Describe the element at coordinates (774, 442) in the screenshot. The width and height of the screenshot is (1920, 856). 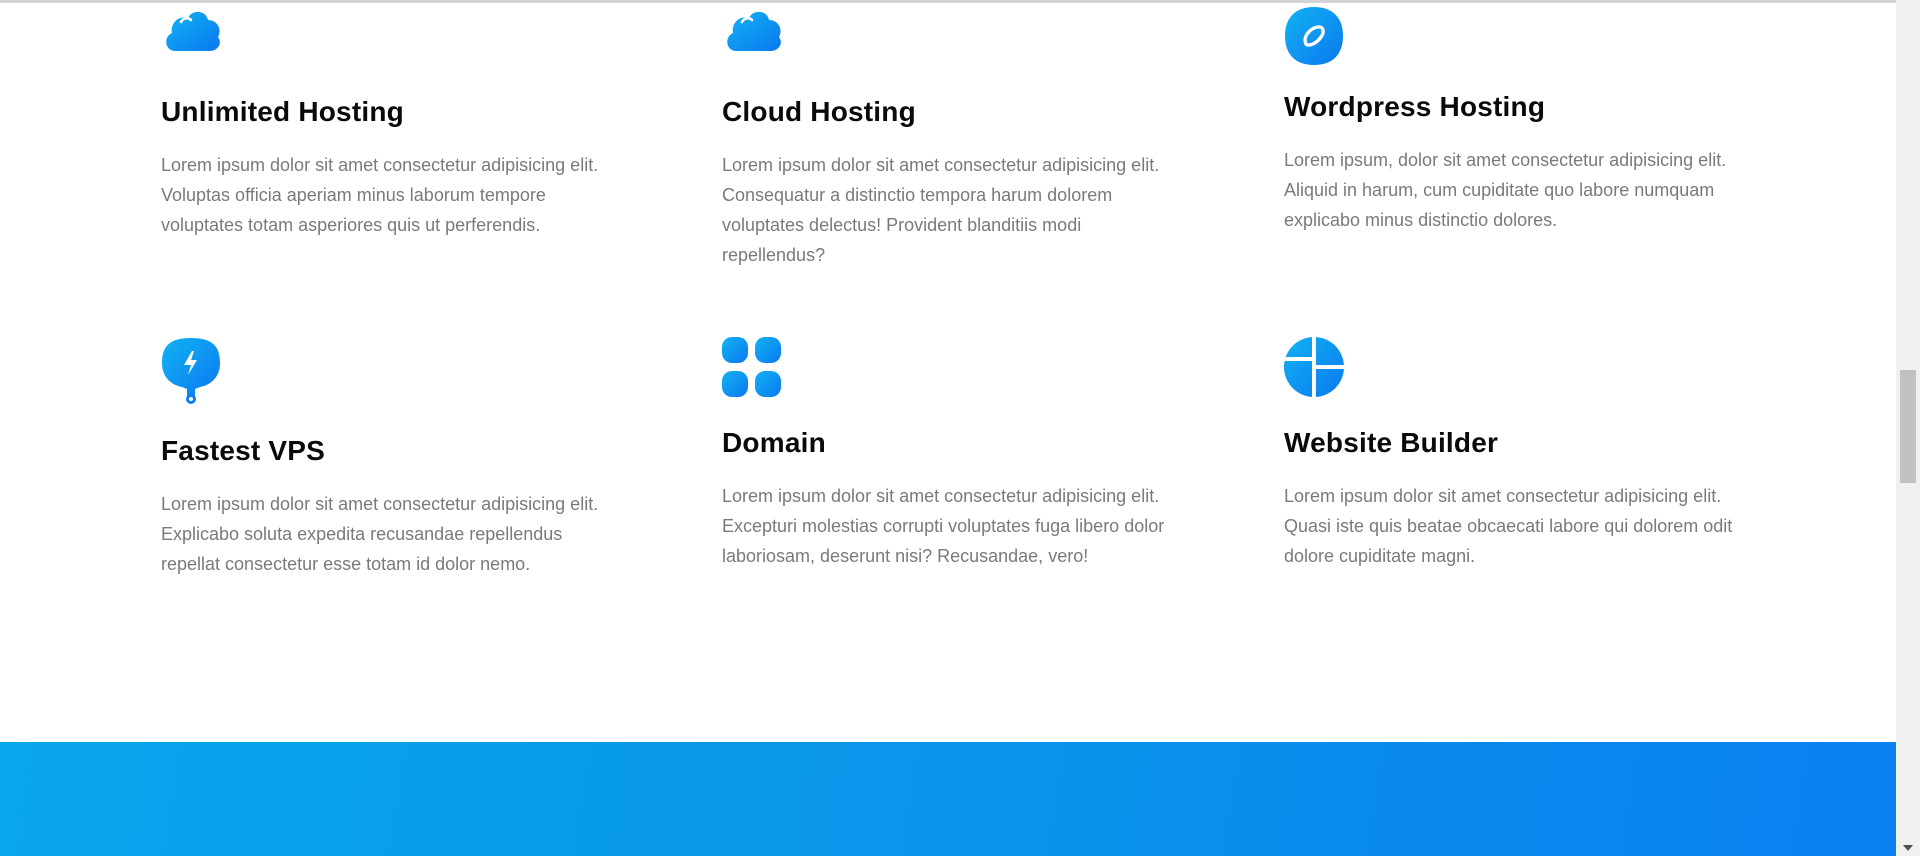
I see `feature-title: Domain` at that location.